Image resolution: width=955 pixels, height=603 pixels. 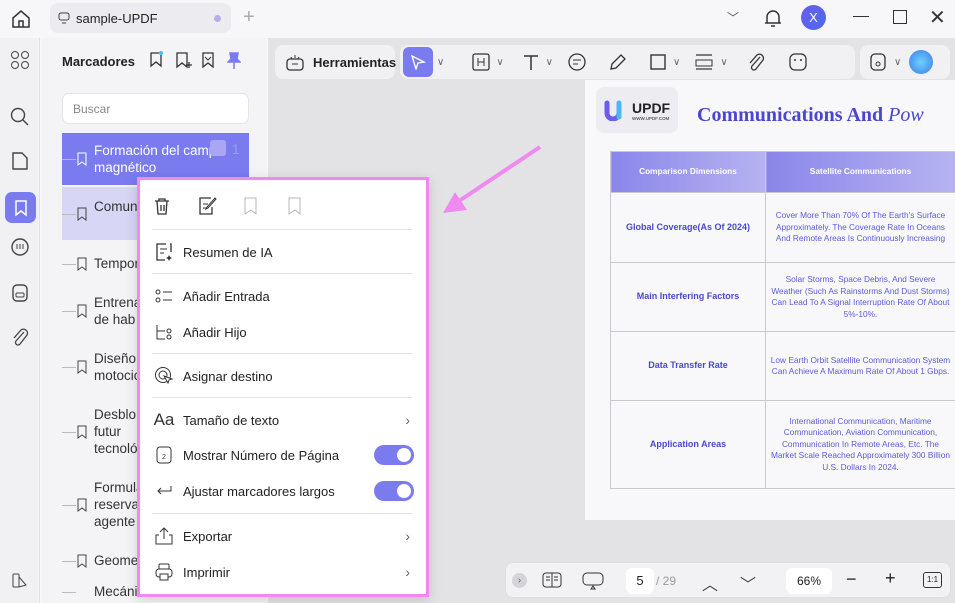 I want to click on ai-assistant-icon, so click(x=921, y=62).